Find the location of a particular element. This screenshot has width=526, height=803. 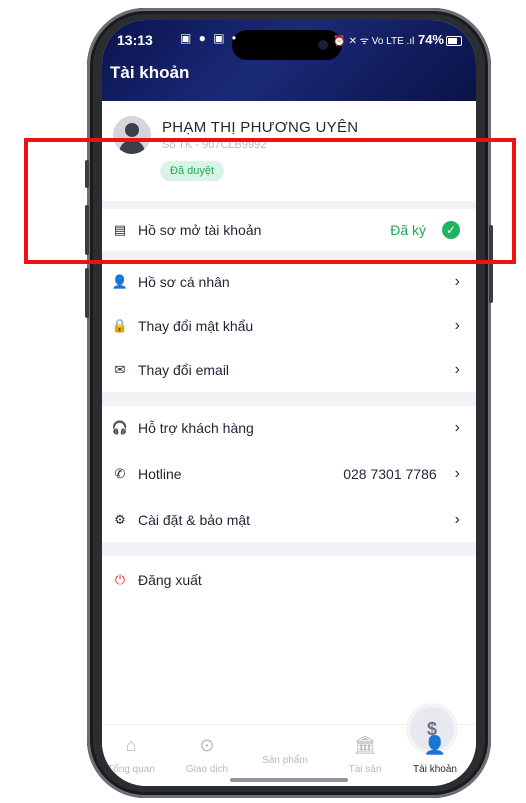

mail-icon: ✉ is located at coordinates (120, 369).